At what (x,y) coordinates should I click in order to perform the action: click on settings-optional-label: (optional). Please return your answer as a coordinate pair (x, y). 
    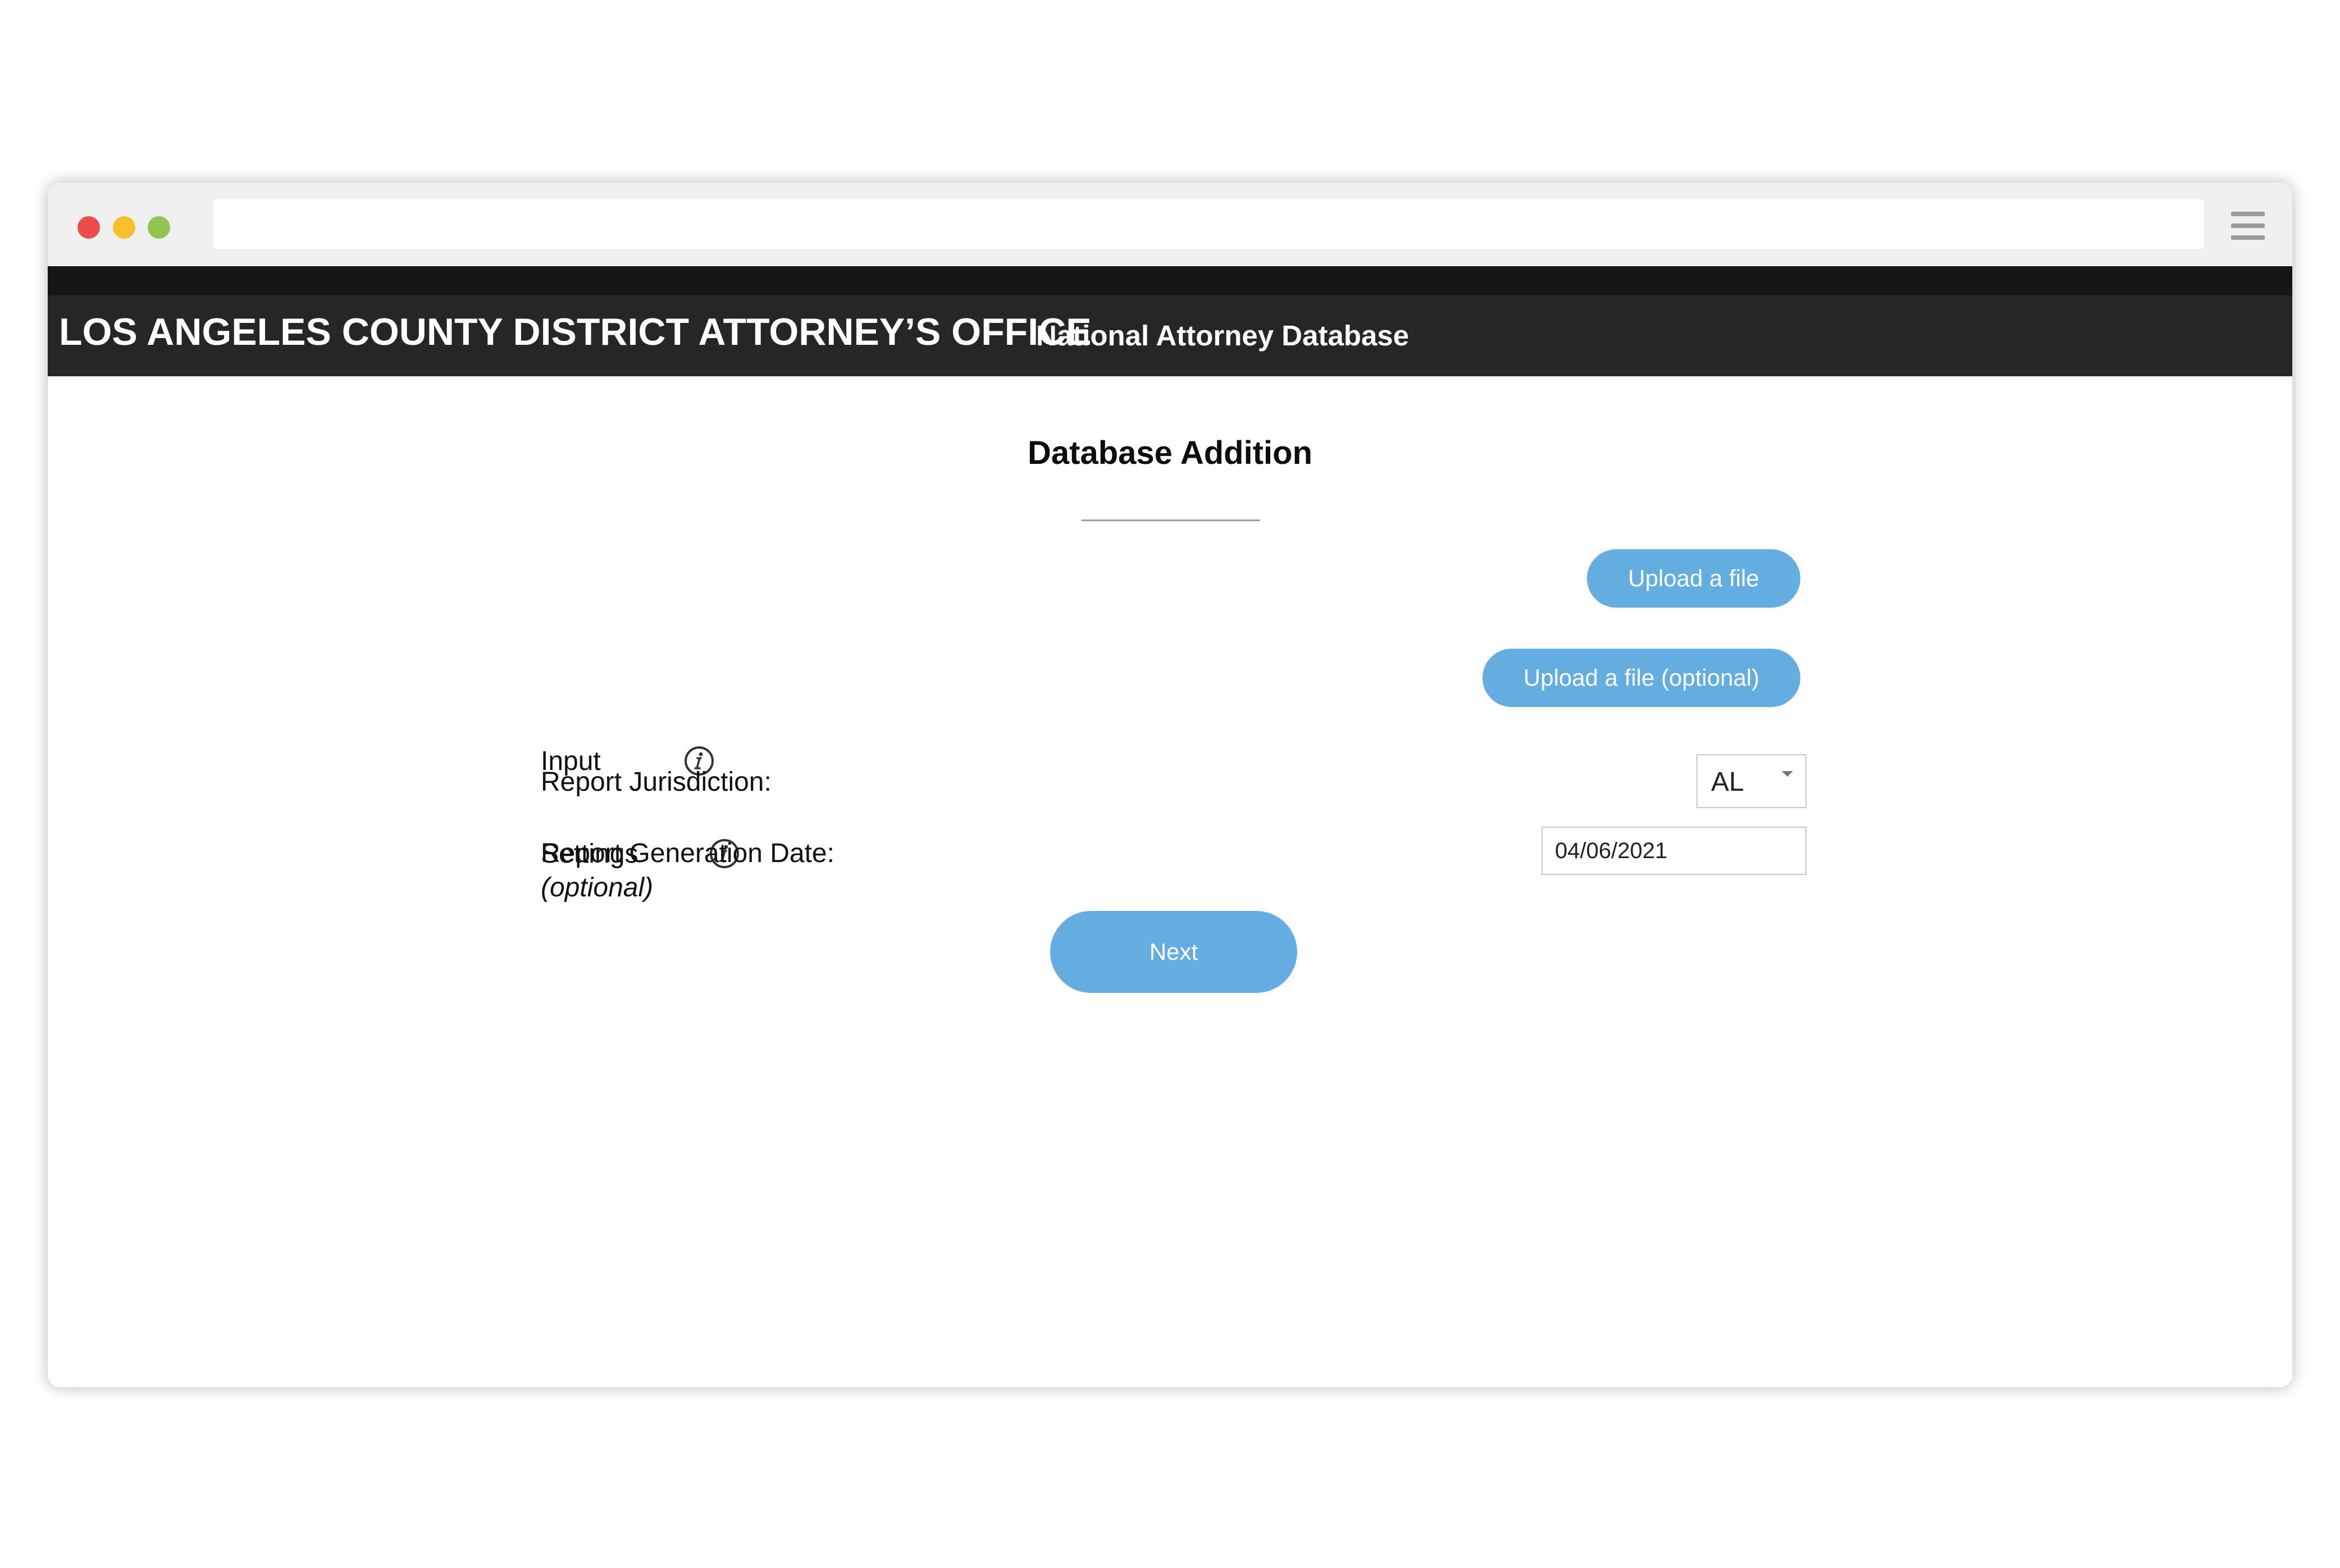
    Looking at the image, I should click on (597, 887).